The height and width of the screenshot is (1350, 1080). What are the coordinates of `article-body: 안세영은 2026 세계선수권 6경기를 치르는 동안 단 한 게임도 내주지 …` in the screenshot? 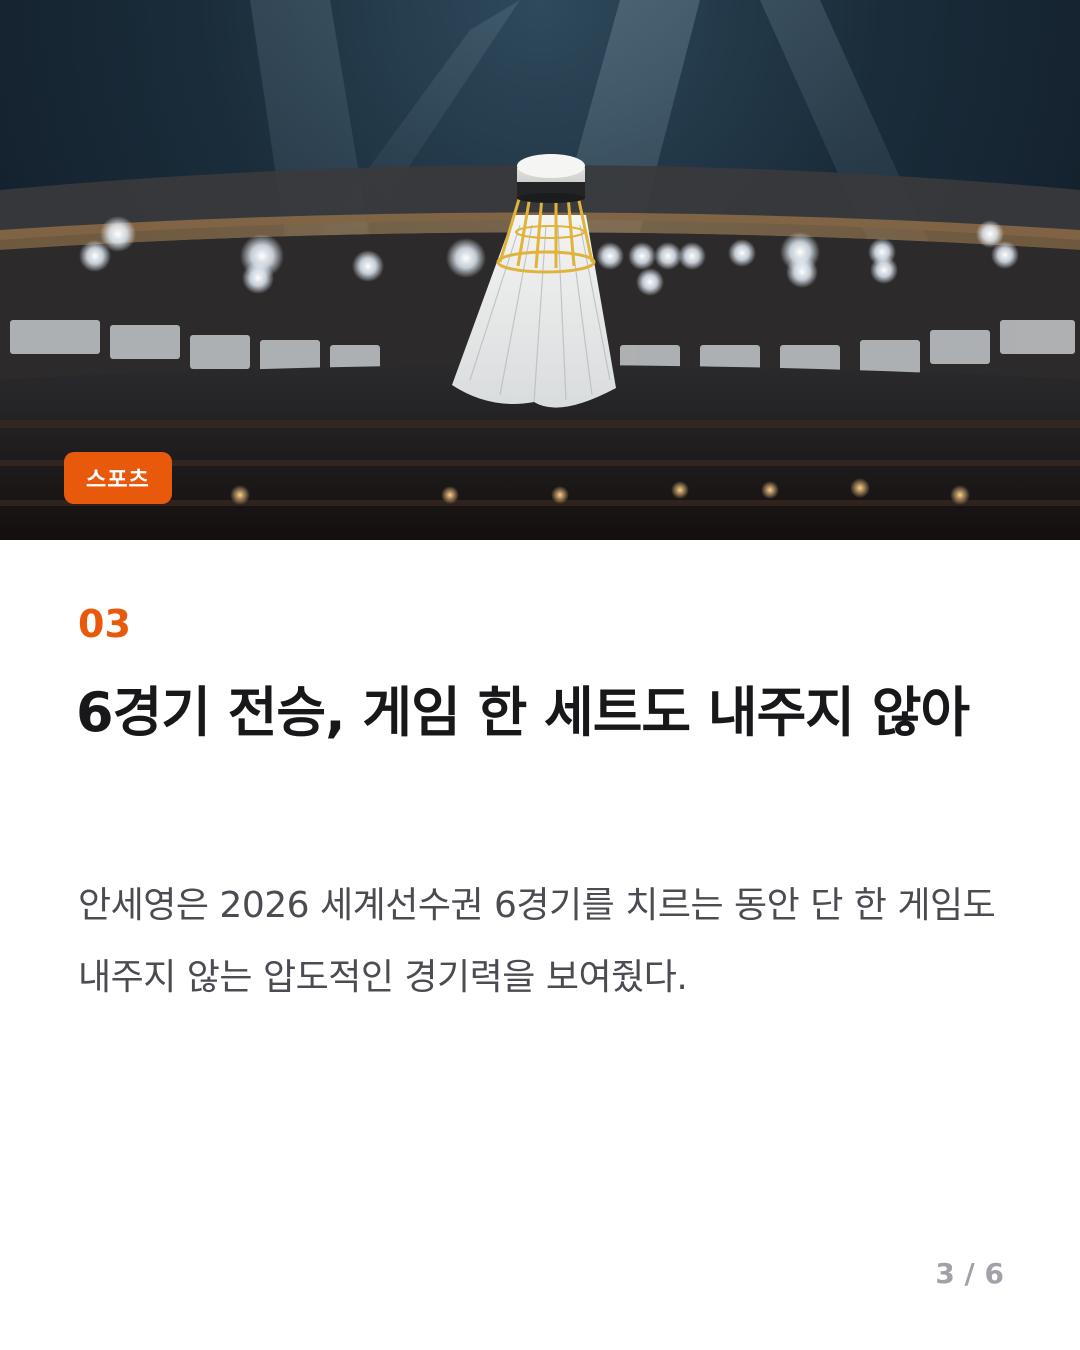 It's located at (537, 941).